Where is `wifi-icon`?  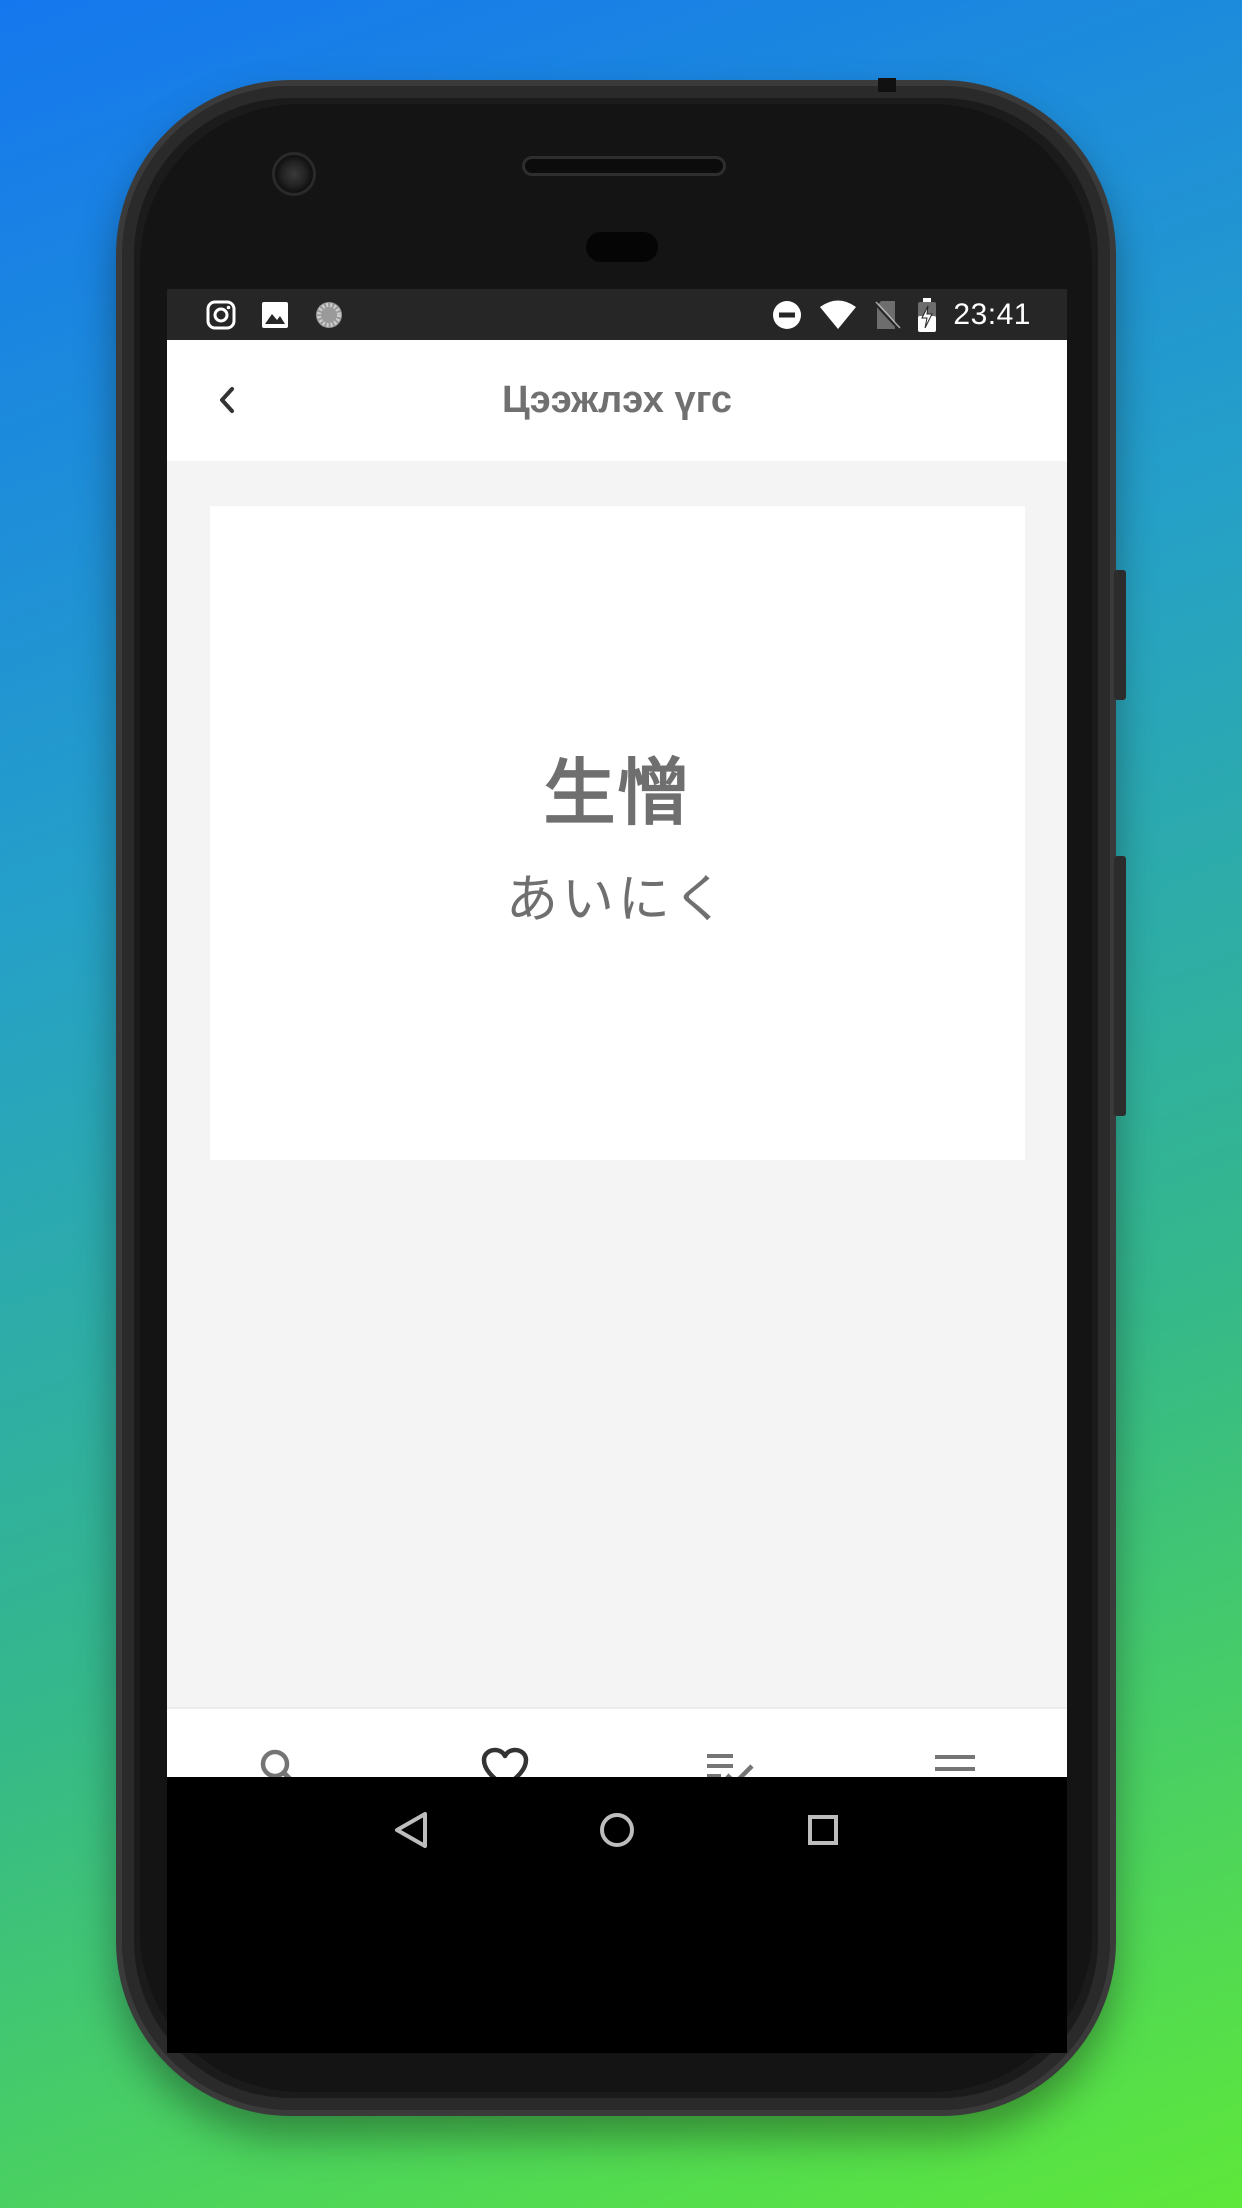
wifi-icon is located at coordinates (838, 315).